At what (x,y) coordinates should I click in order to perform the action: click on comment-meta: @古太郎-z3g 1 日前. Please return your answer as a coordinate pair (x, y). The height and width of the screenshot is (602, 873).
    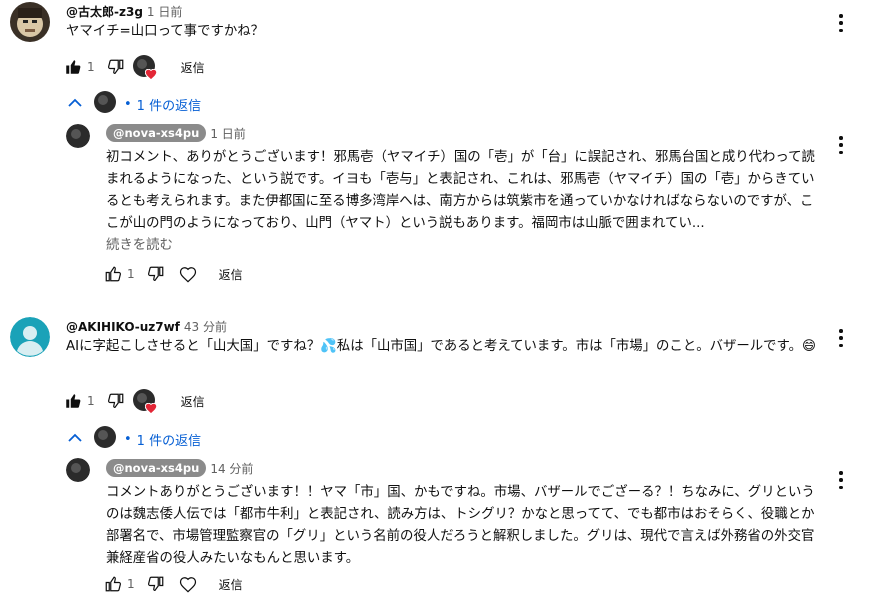
    Looking at the image, I should click on (124, 11).